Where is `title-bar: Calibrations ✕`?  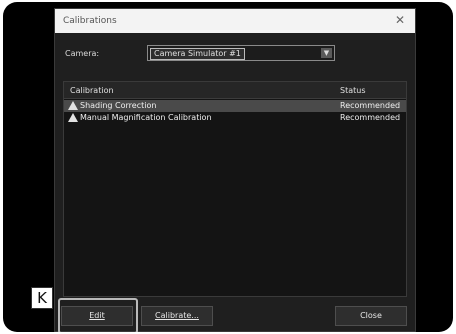 title-bar: Calibrations ✕ is located at coordinates (235, 21).